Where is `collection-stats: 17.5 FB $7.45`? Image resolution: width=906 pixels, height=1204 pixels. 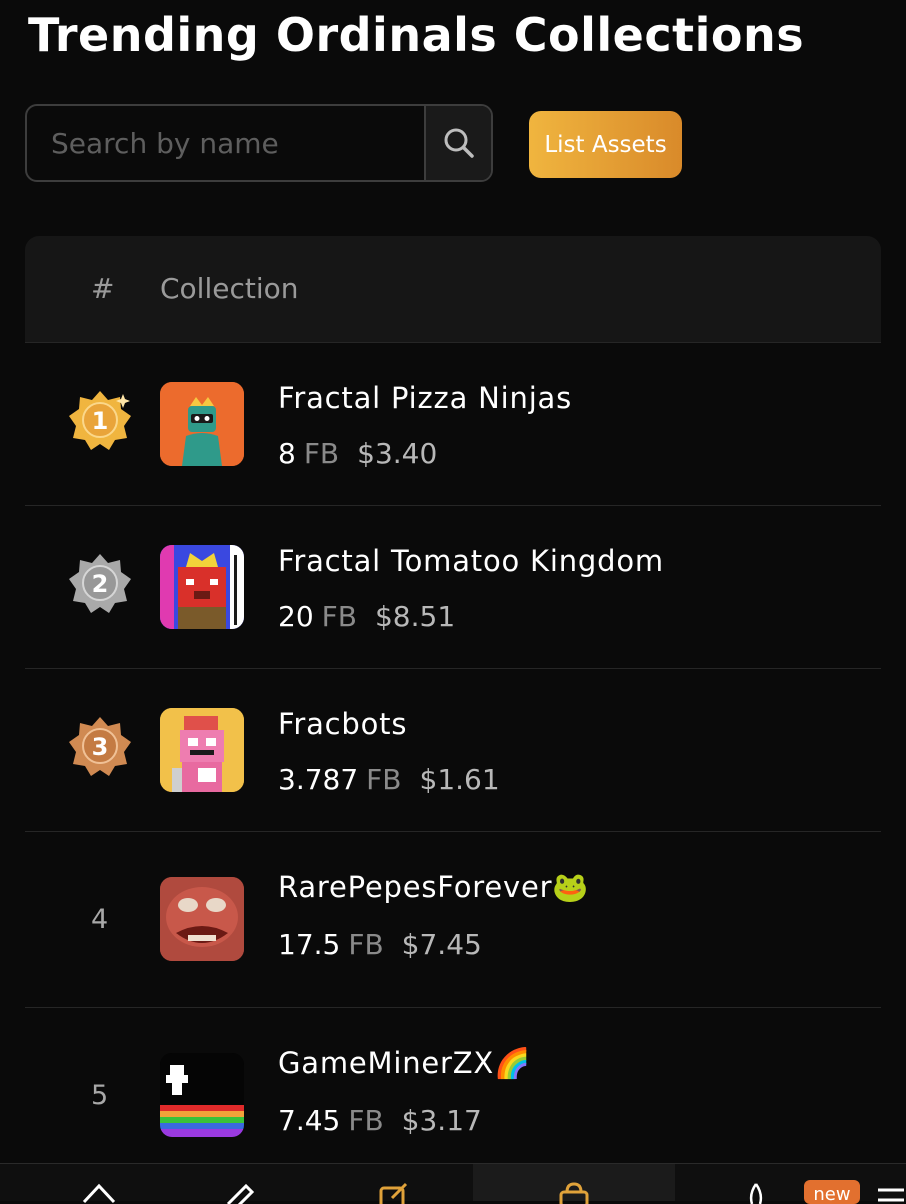 collection-stats: 17.5 FB $7.45 is located at coordinates (380, 944).